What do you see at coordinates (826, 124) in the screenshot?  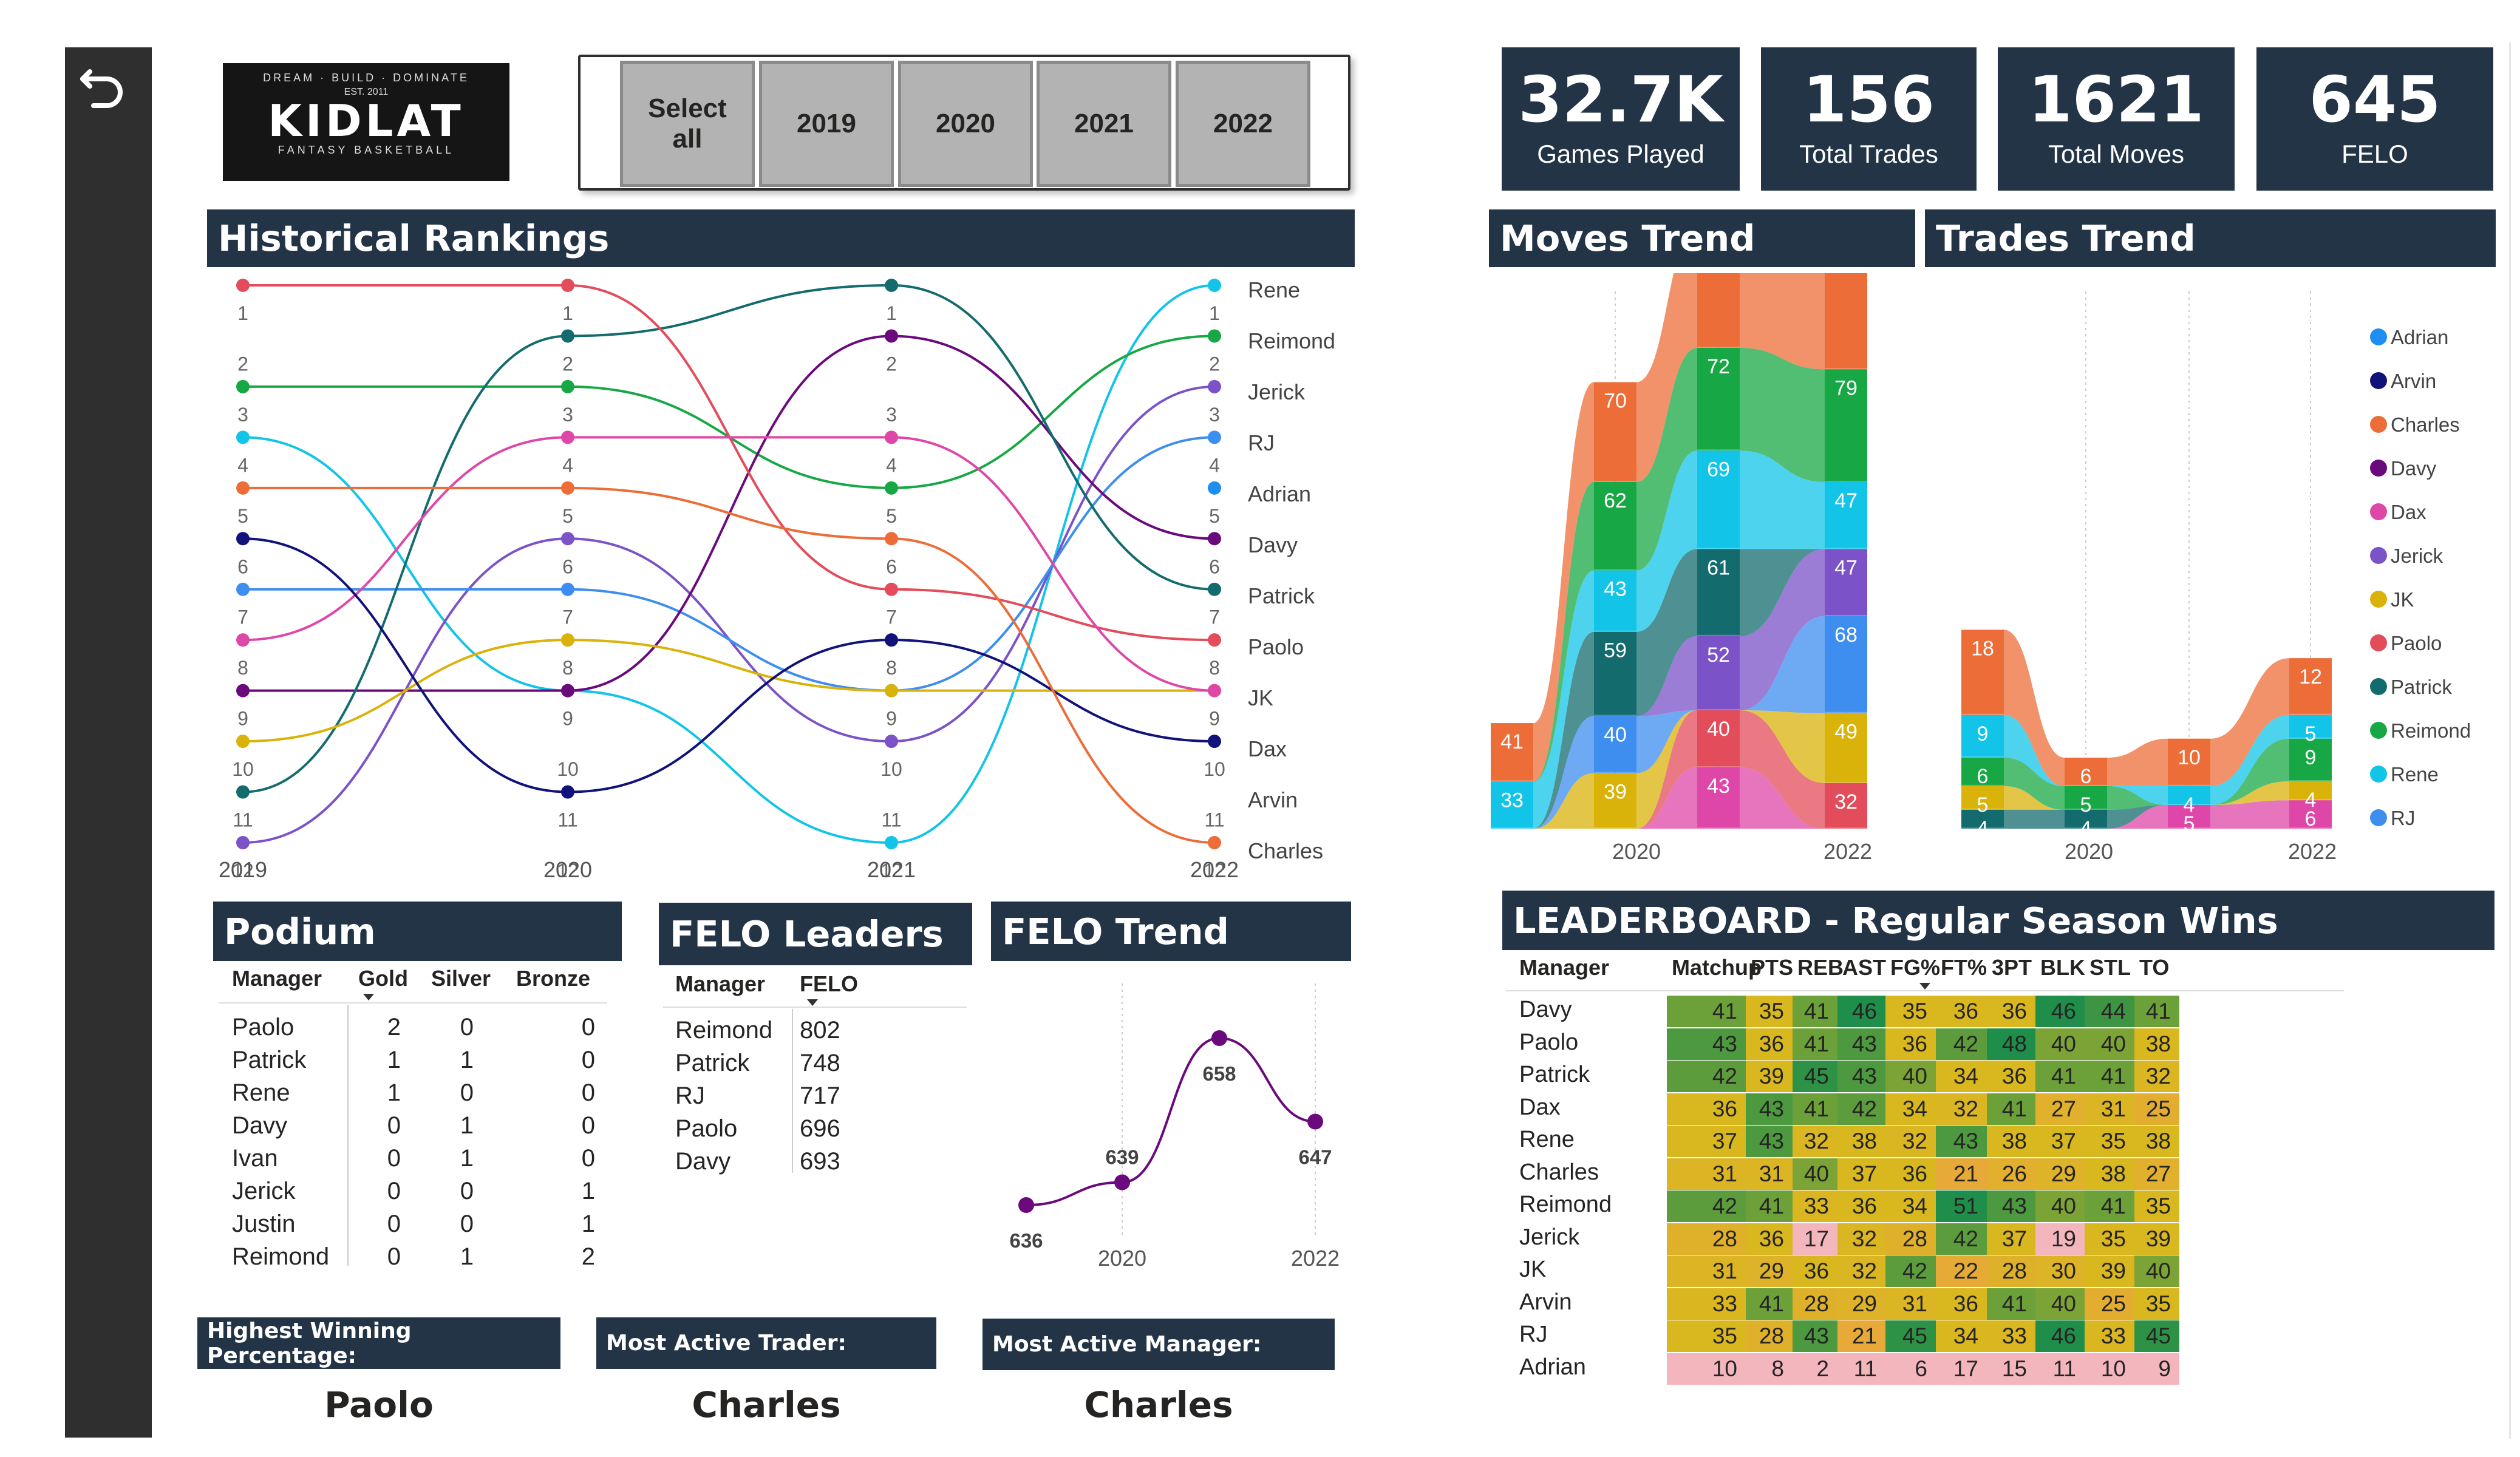 I see `slicer-2019: 2019` at bounding box center [826, 124].